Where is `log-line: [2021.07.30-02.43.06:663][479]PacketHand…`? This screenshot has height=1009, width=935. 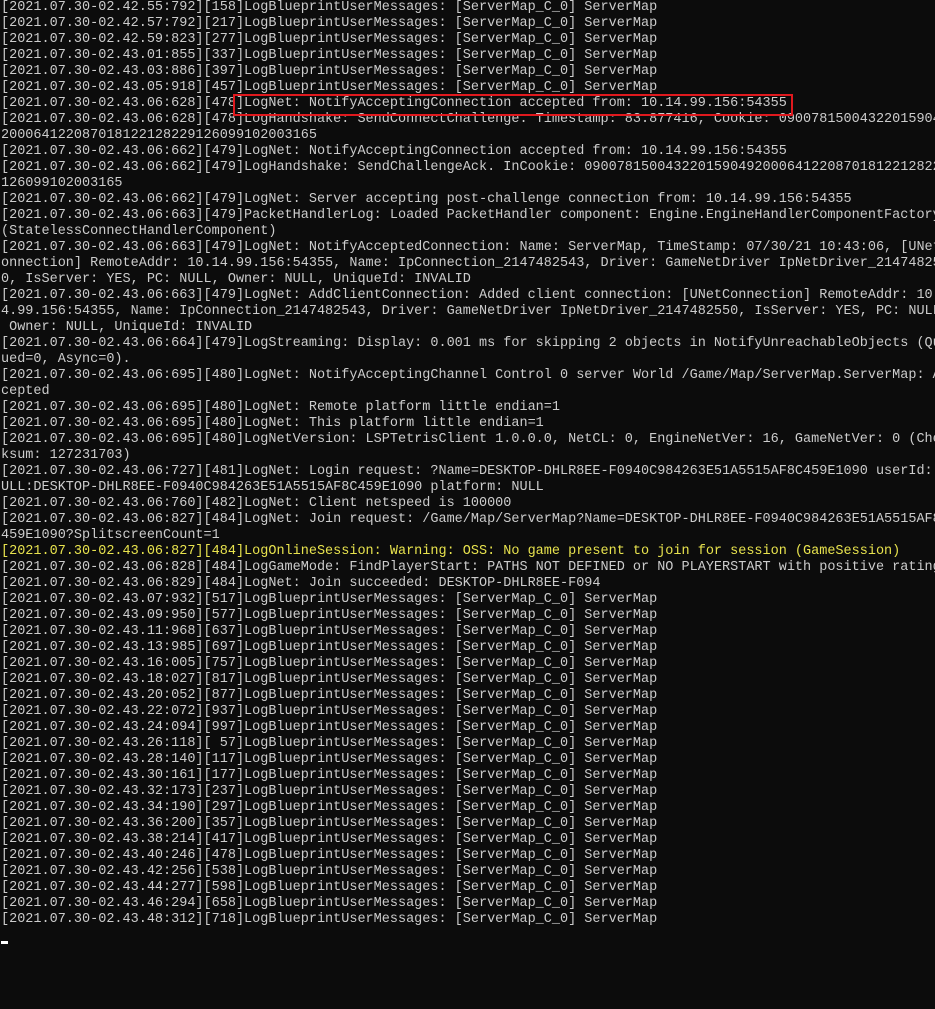 log-line: [2021.07.30-02.43.06:663][479]PacketHand… is located at coordinates (468, 215).